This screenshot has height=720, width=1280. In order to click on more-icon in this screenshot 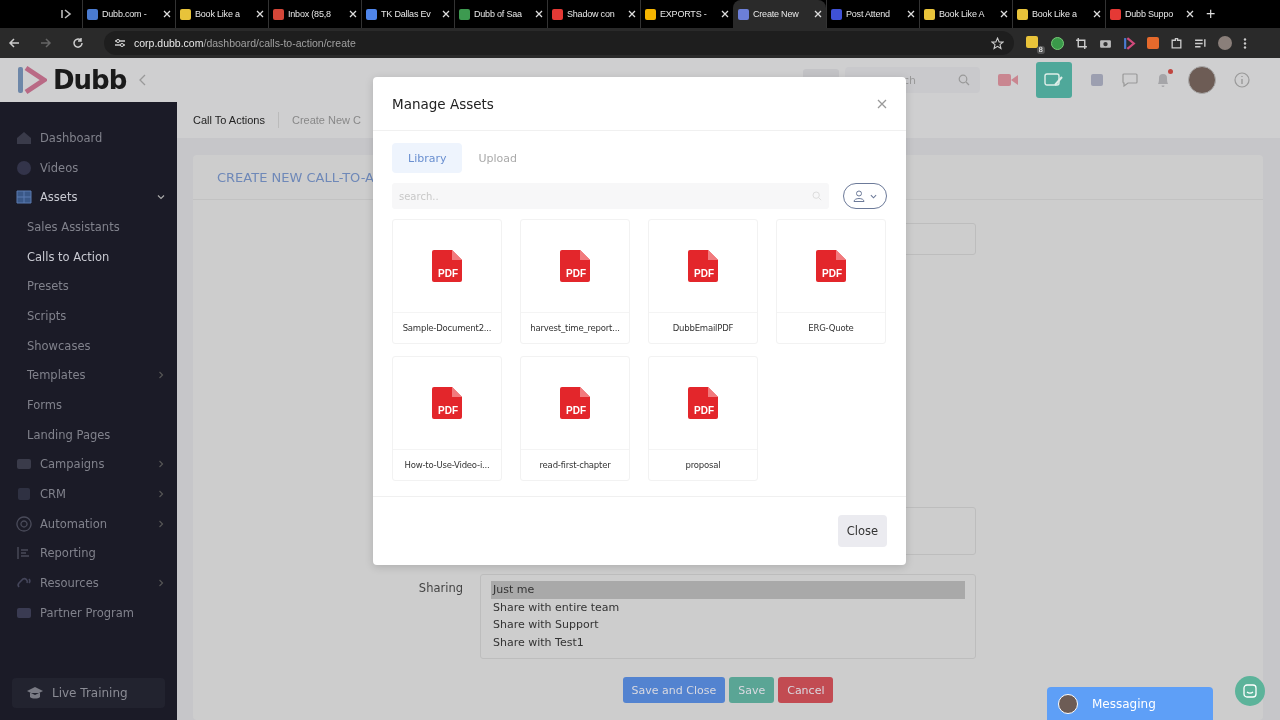, I will do `click(1245, 43)`.